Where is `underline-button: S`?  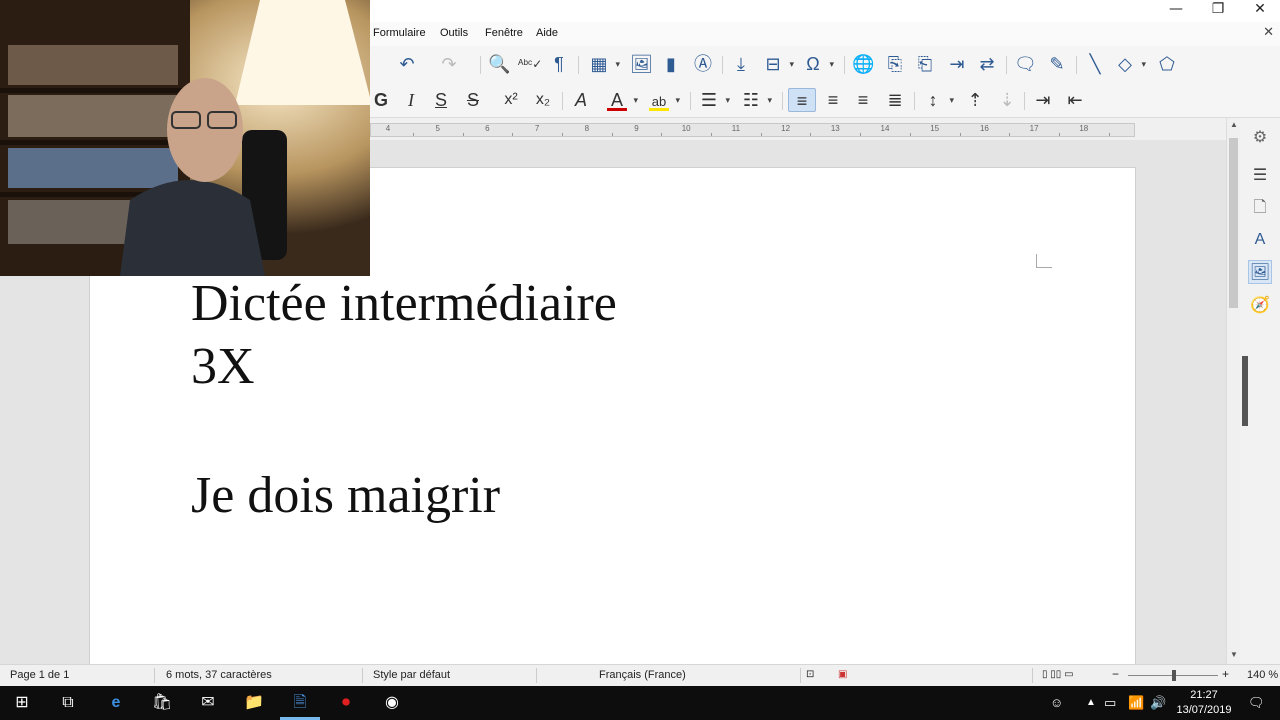
underline-button: S is located at coordinates (441, 100).